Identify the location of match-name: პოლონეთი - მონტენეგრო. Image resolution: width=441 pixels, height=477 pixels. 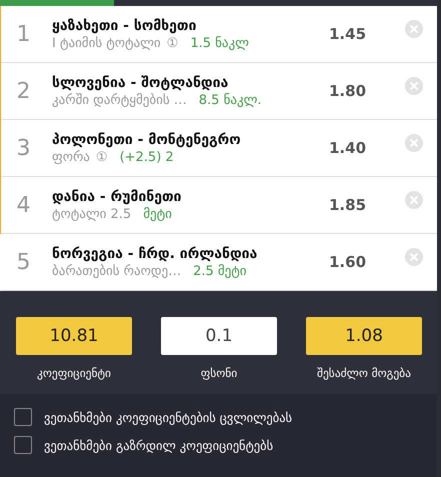
(147, 140).